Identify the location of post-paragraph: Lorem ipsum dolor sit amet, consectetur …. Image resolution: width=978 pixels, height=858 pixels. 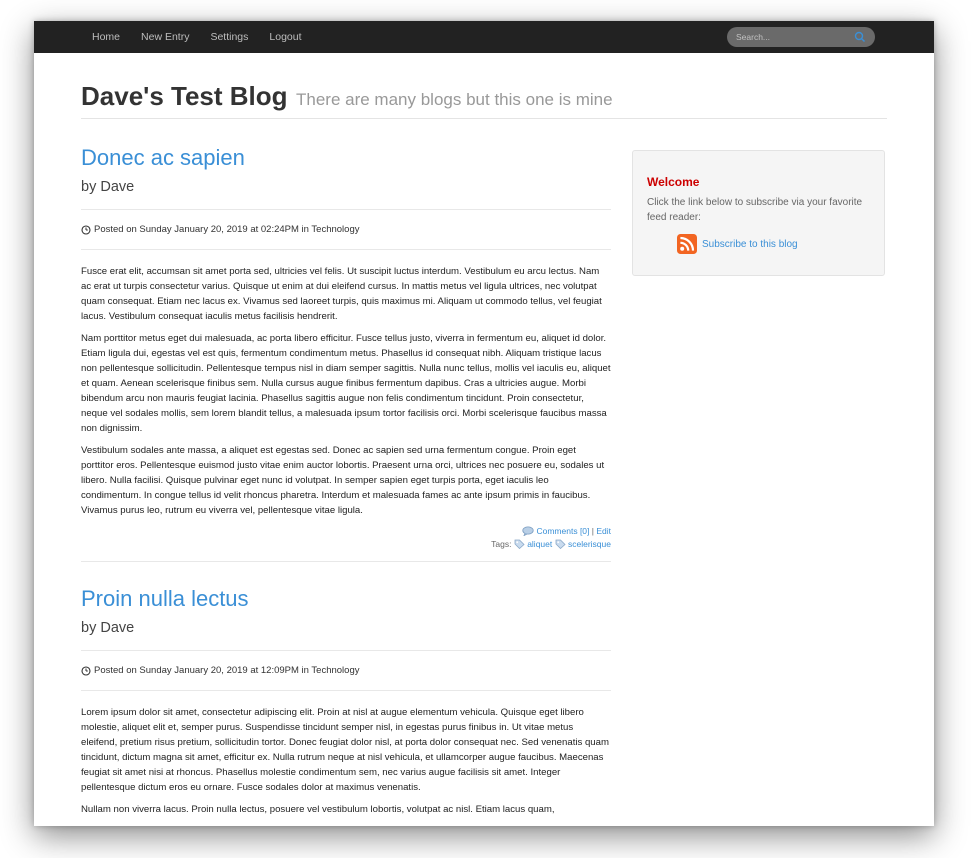
(345, 750).